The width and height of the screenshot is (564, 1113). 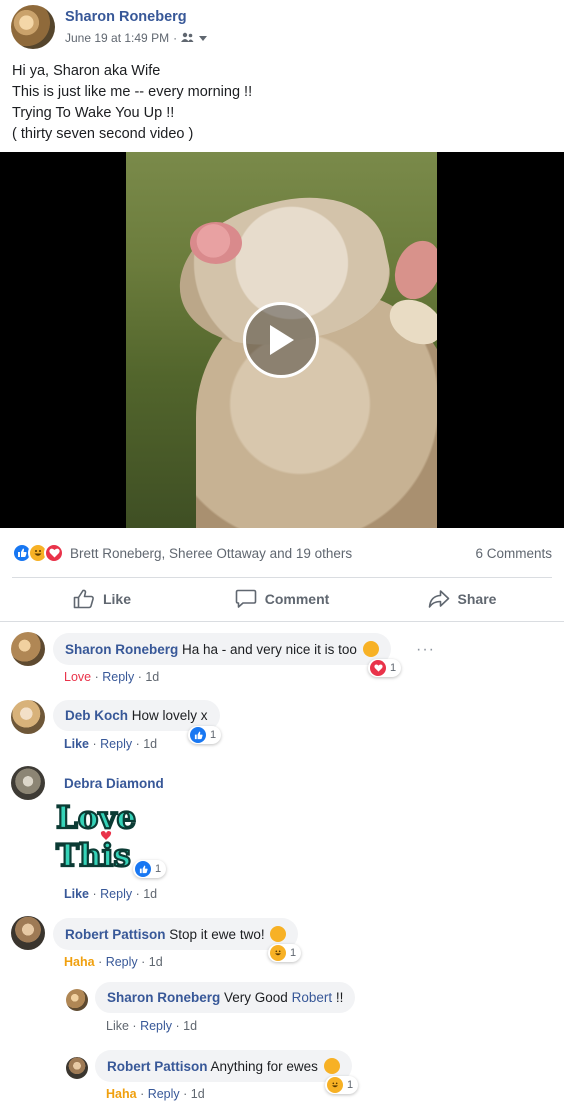 What do you see at coordinates (77, 677) in the screenshot?
I see `love-link: Love` at bounding box center [77, 677].